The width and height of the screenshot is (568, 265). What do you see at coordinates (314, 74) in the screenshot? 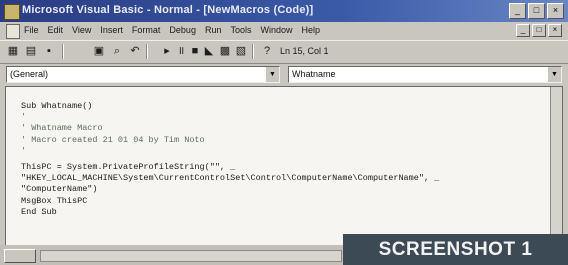
I see `procedure-dropdown-value: Whatname` at bounding box center [314, 74].